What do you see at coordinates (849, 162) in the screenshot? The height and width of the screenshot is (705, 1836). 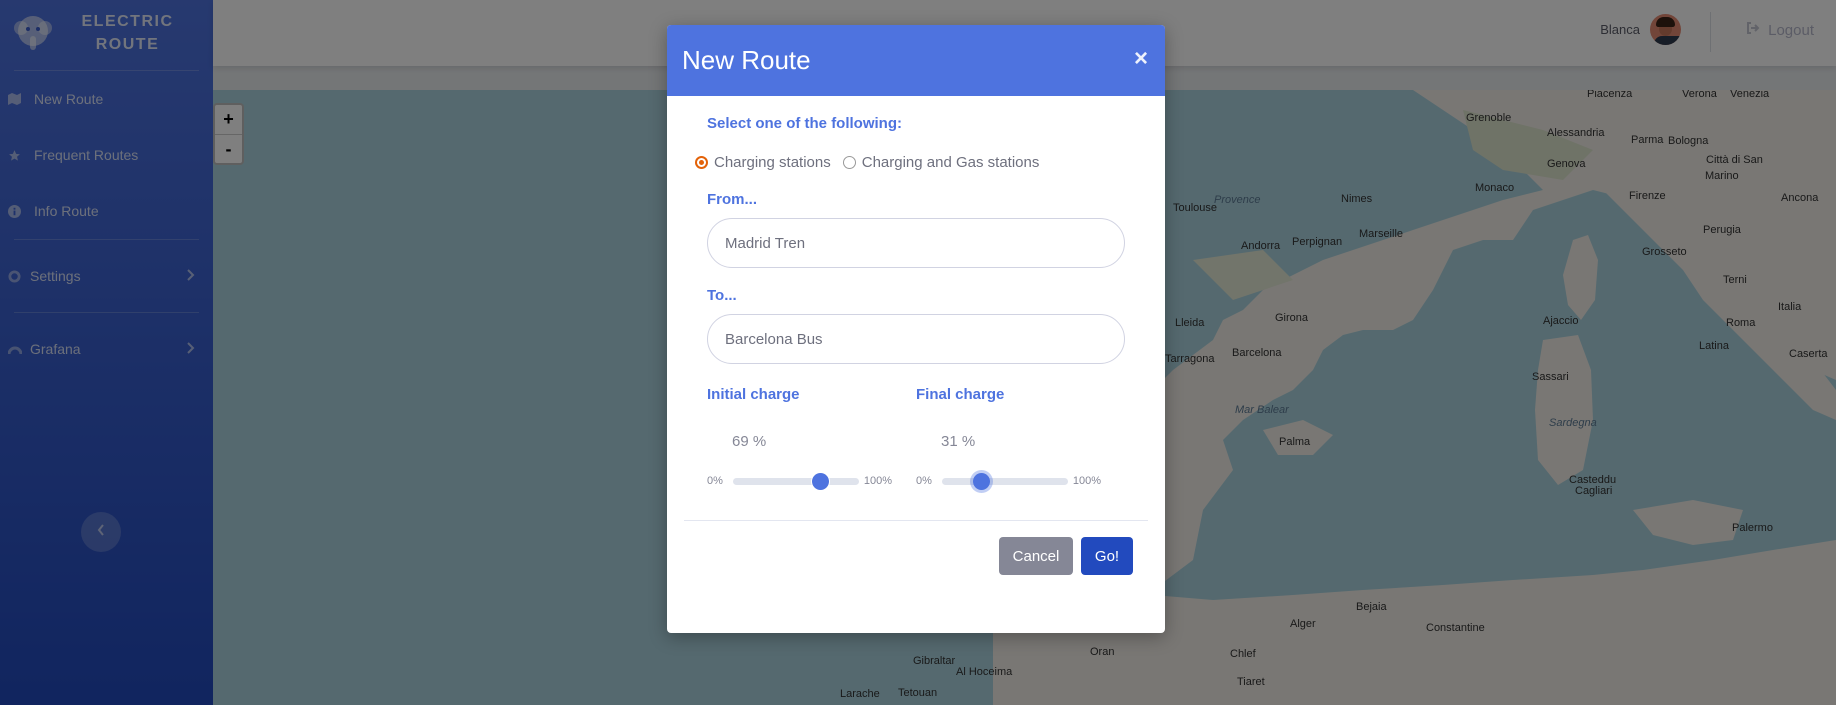 I see `radio-charging-and-gas-stations` at bounding box center [849, 162].